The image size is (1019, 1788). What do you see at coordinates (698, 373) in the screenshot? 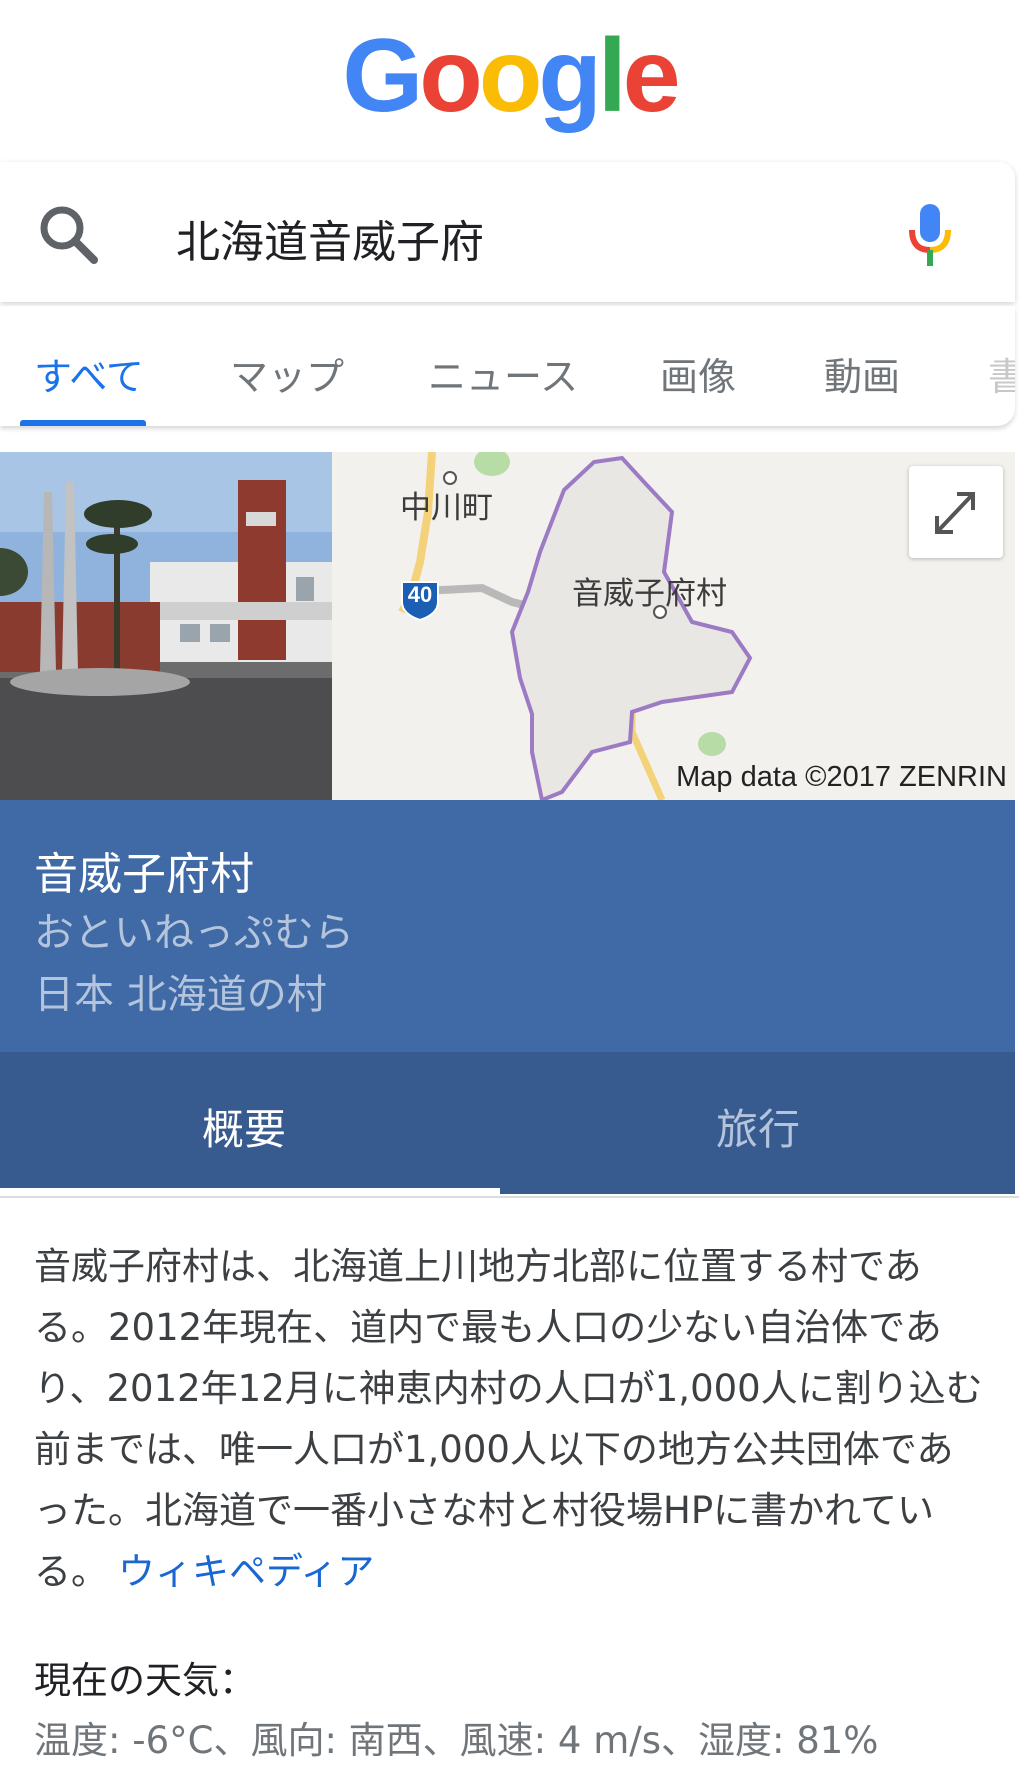
I see `tab-images: 画像` at bounding box center [698, 373].